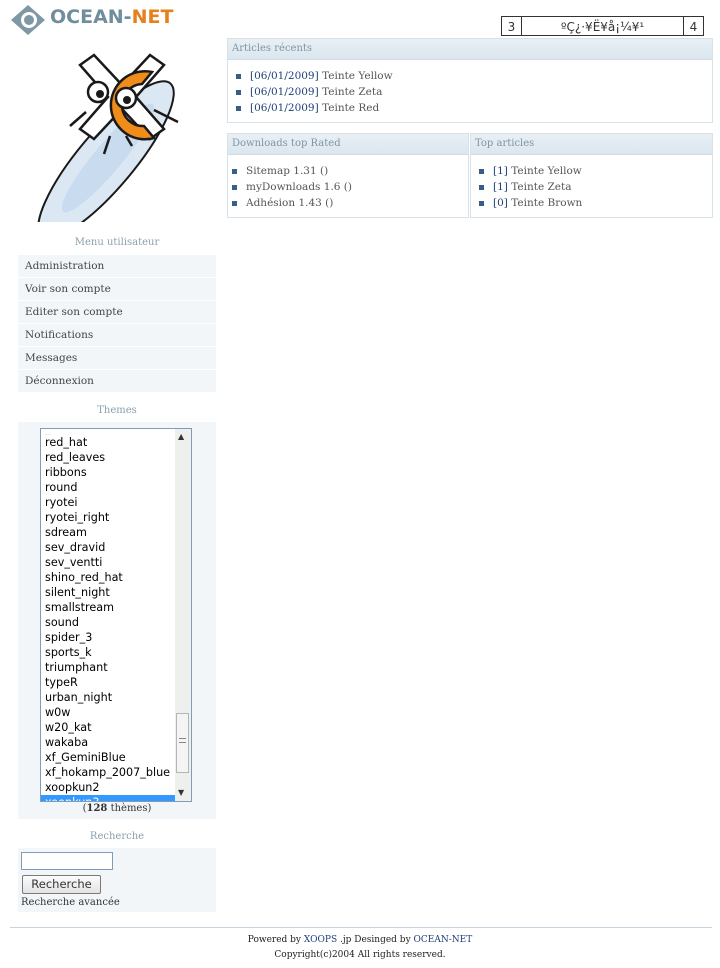 The height and width of the screenshot is (968, 720). What do you see at coordinates (117, 410) in the screenshot?
I see `themes-title: Themes` at bounding box center [117, 410].